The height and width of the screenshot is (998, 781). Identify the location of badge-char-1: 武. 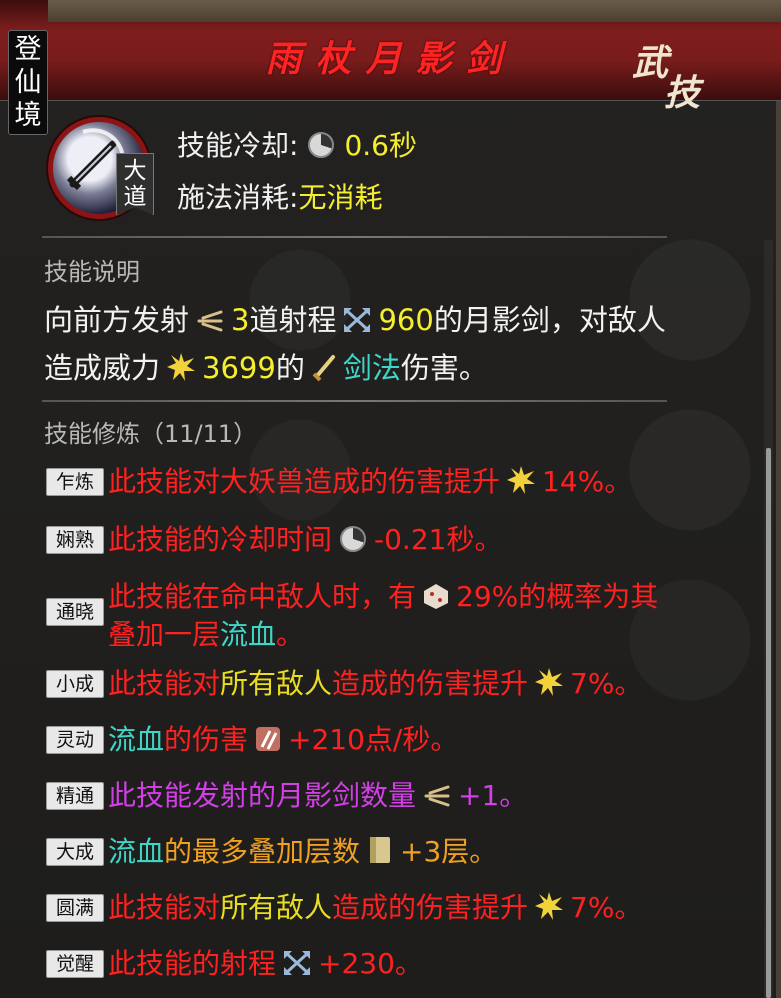
(650, 63).